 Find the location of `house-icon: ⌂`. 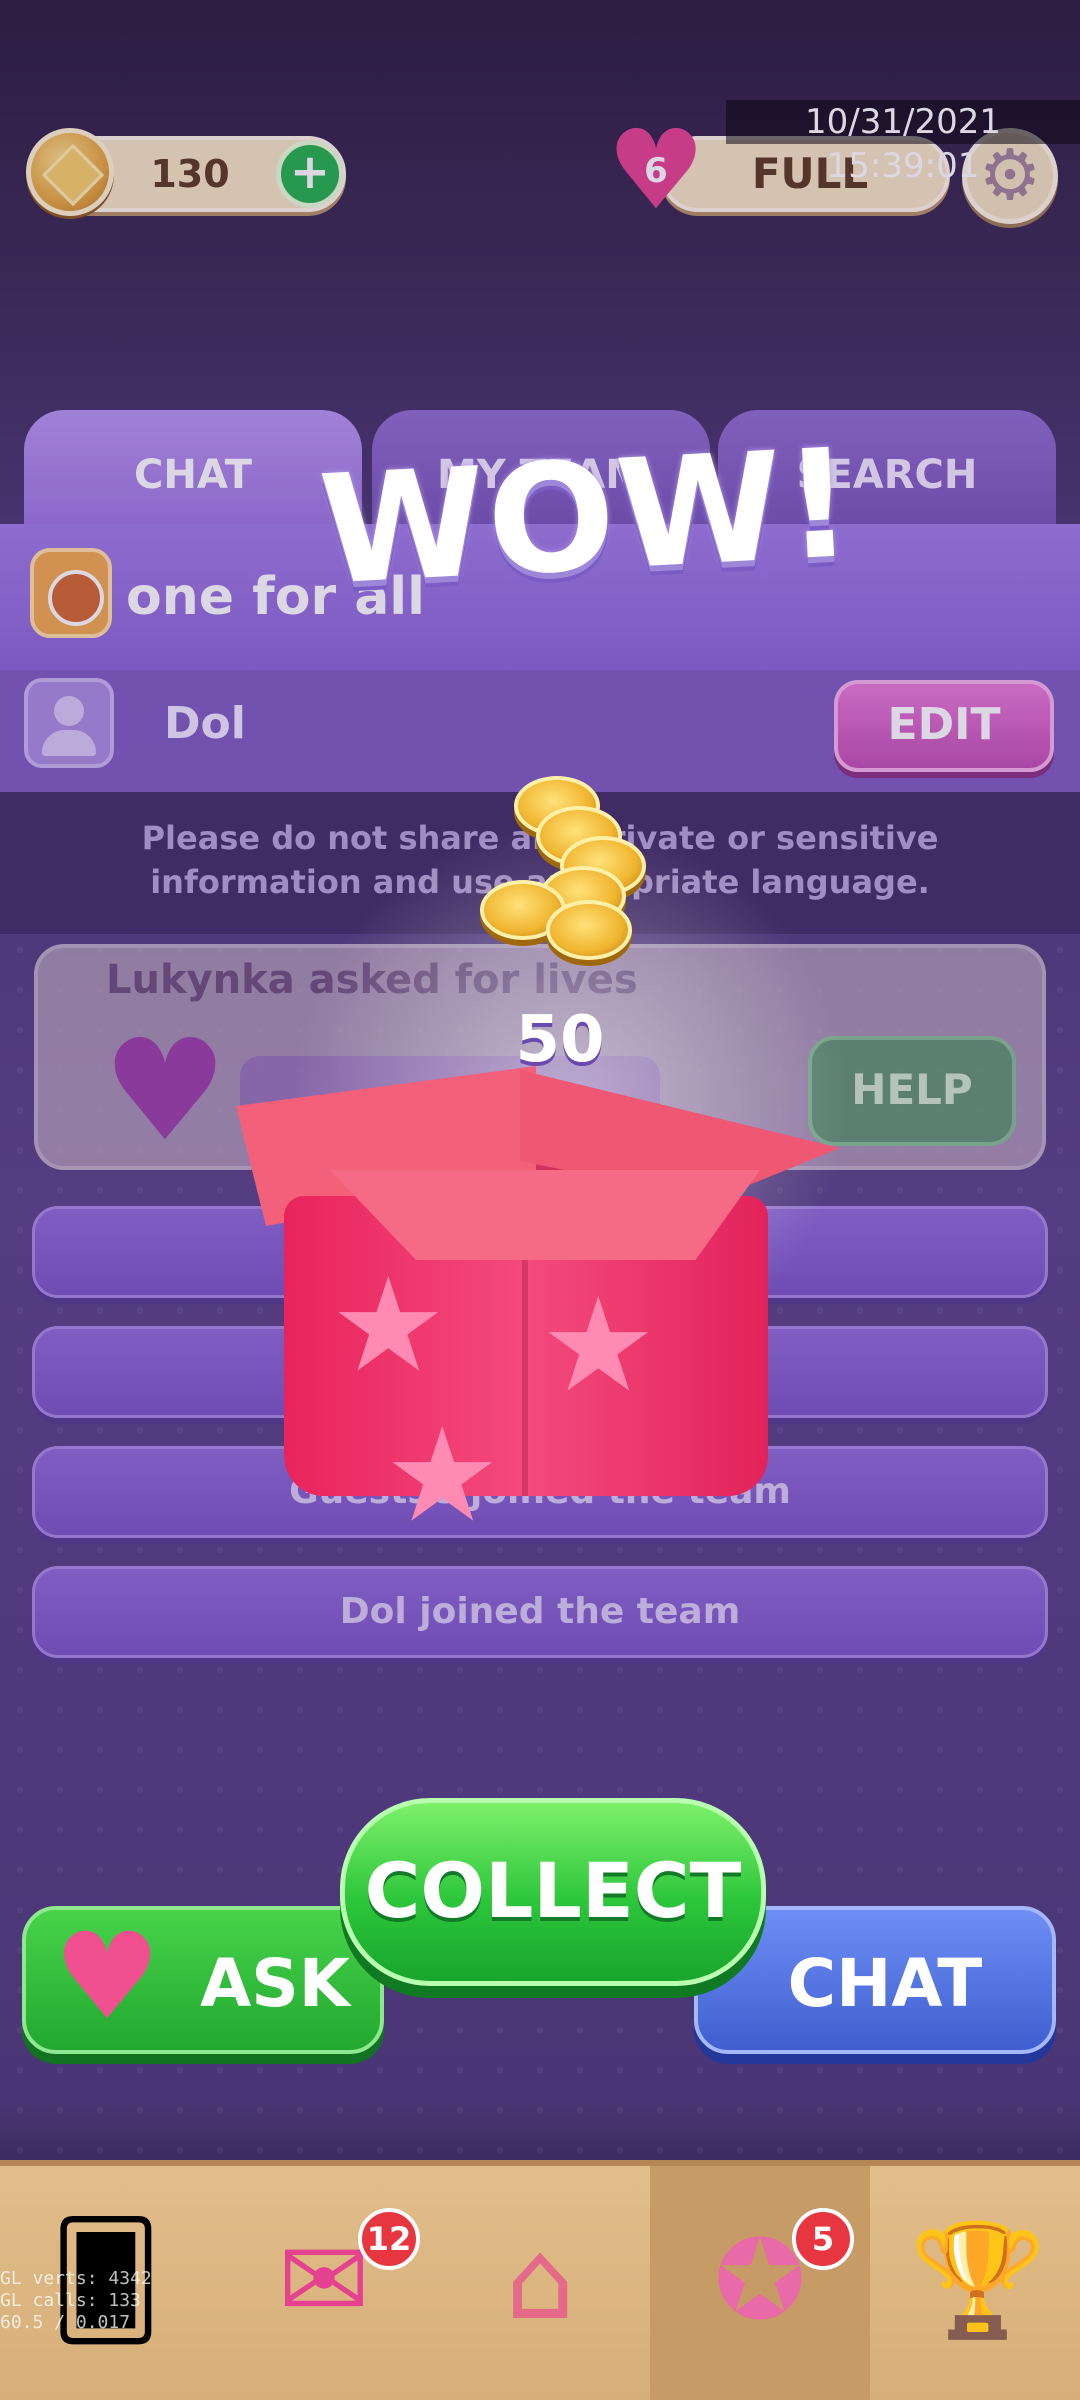

house-icon: ⌂ is located at coordinates (540, 2280).